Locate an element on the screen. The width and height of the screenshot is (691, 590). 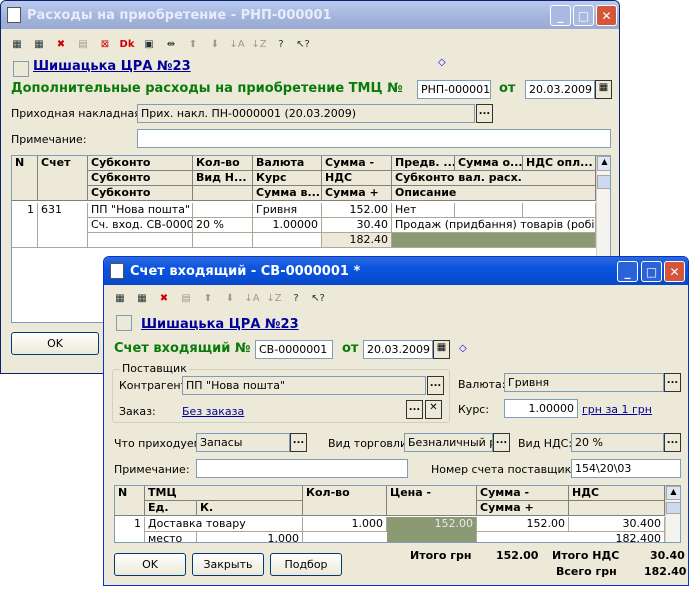
maximize-button: □ is located at coordinates (583, 15).